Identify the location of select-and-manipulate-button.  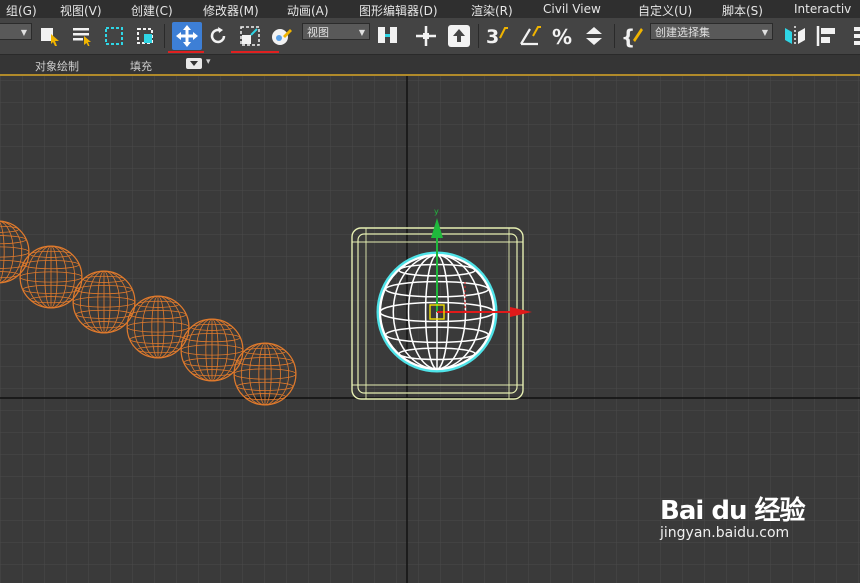
(426, 36).